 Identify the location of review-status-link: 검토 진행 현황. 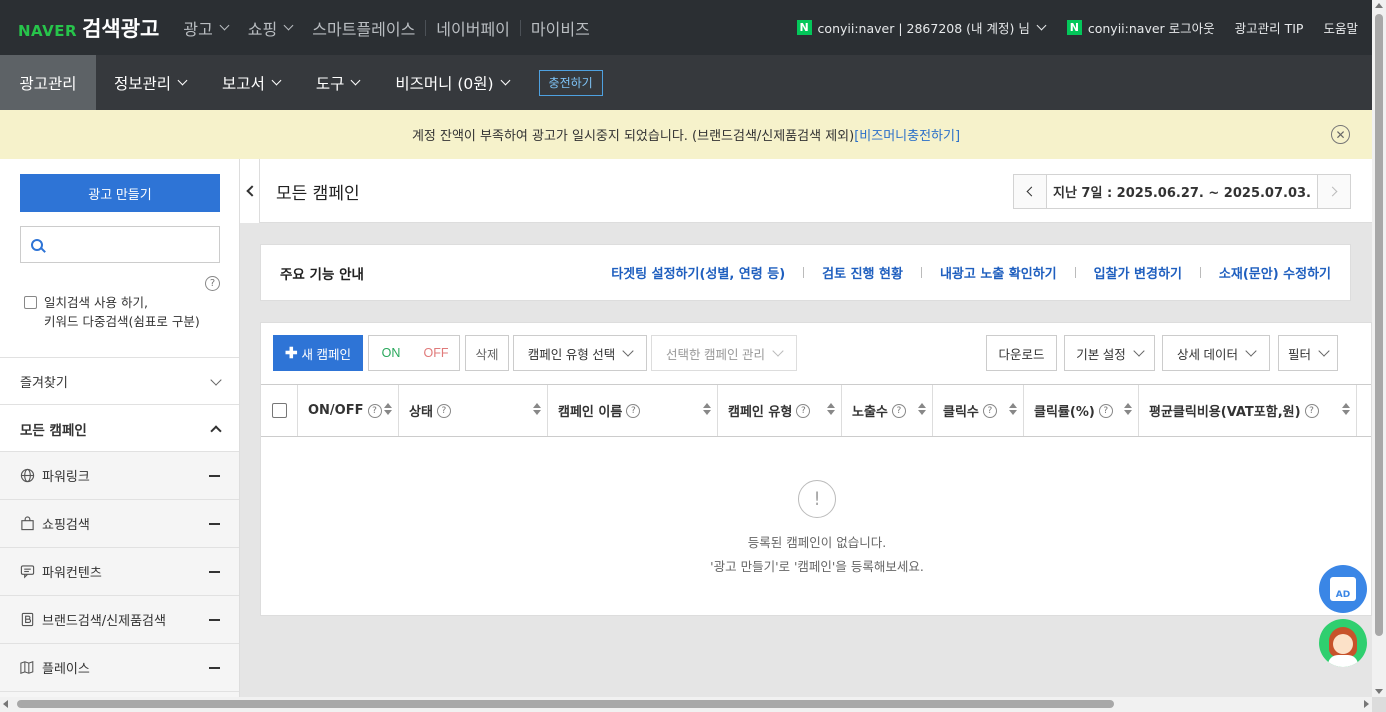
(862, 272).